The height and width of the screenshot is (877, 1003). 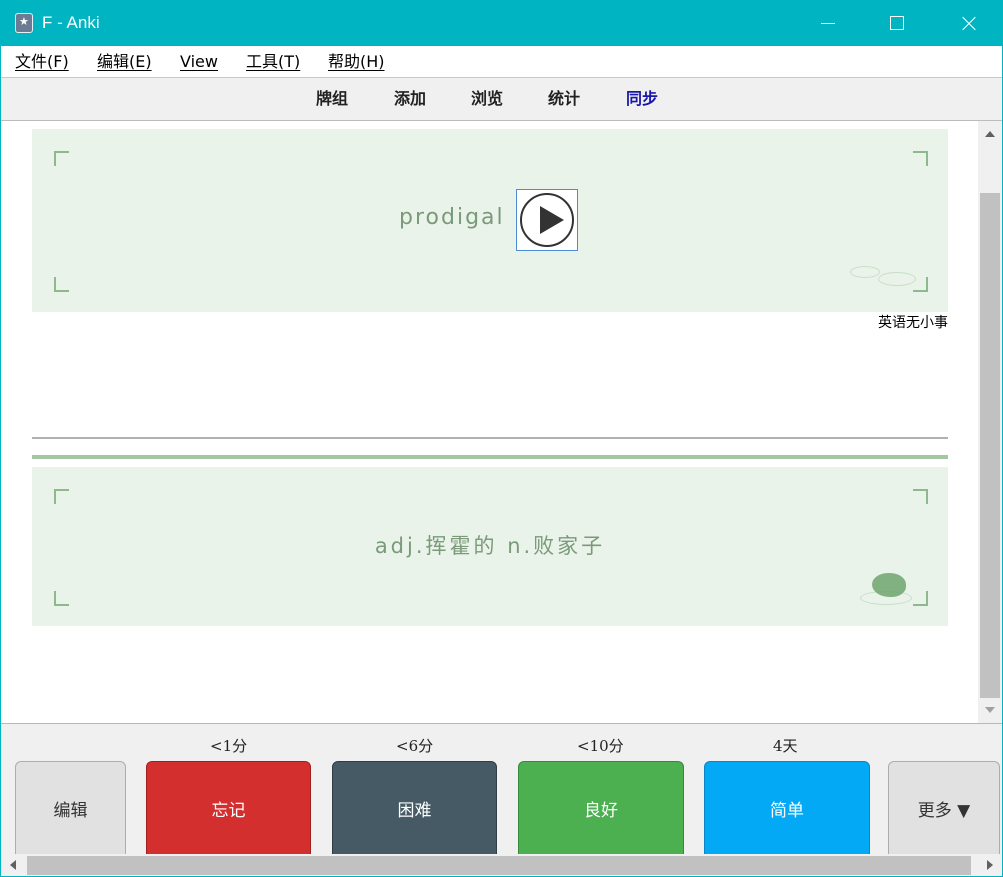 I want to click on answer-divider, so click(x=490, y=438).